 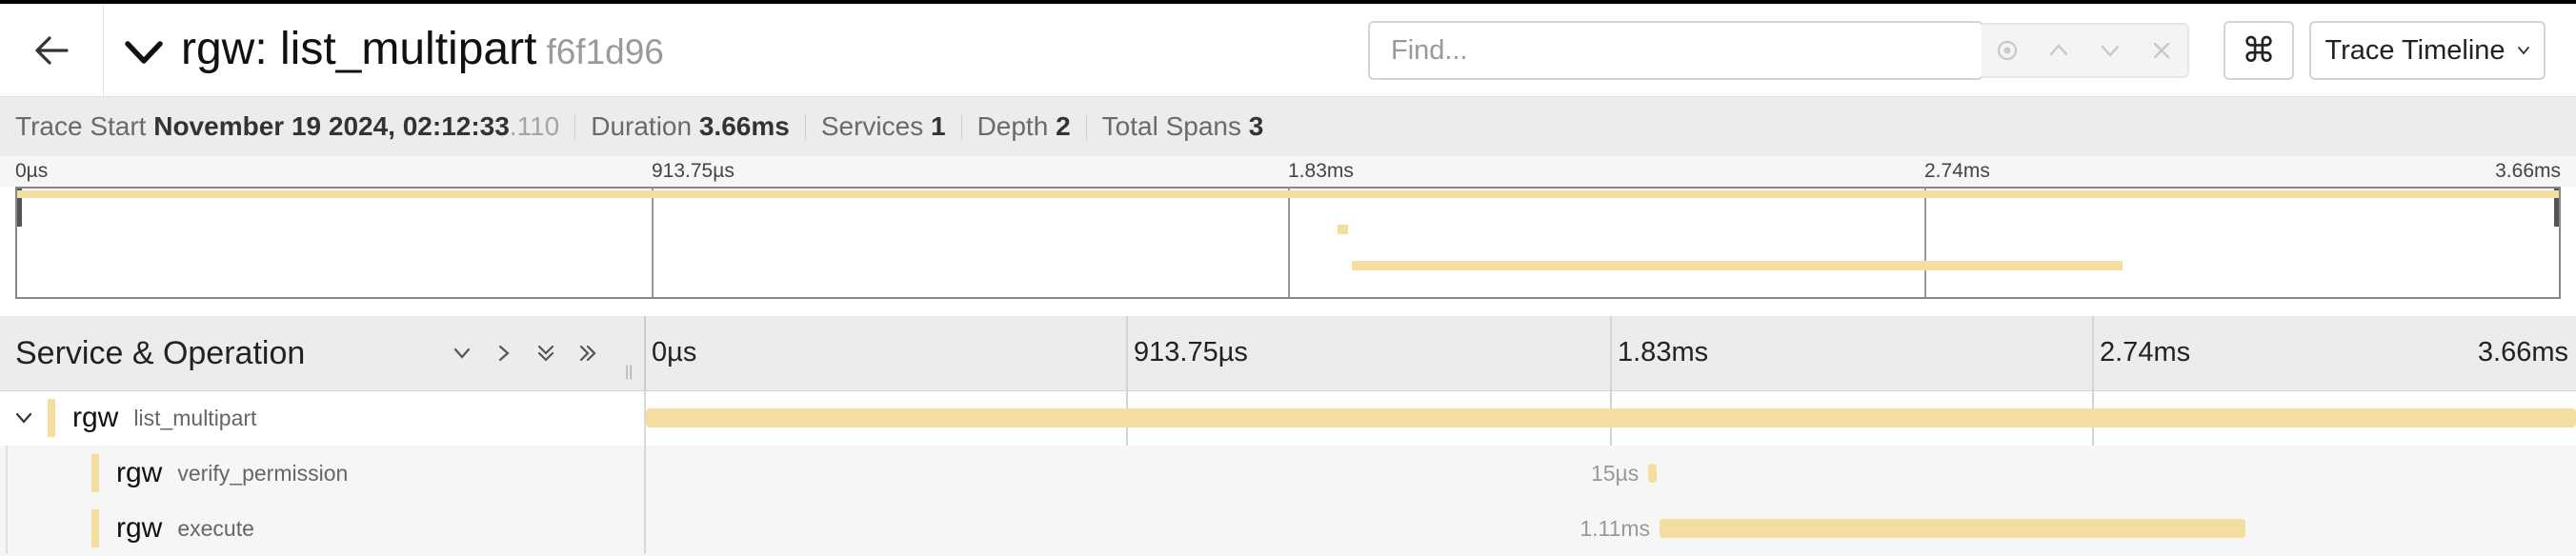 I want to click on minimap-tick: 2.74ms, so click(x=1957, y=171).